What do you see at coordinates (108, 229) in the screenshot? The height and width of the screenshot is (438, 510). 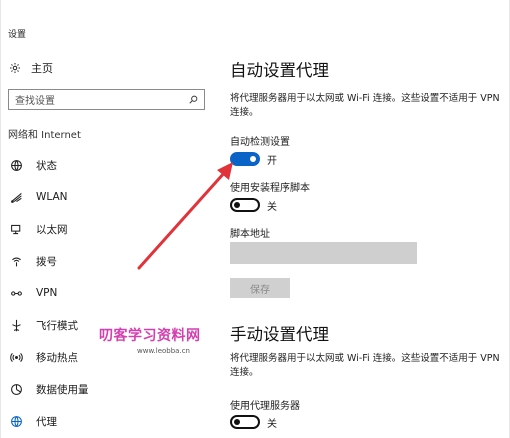 I see `sidebar-item-ethernet: 以太网` at bounding box center [108, 229].